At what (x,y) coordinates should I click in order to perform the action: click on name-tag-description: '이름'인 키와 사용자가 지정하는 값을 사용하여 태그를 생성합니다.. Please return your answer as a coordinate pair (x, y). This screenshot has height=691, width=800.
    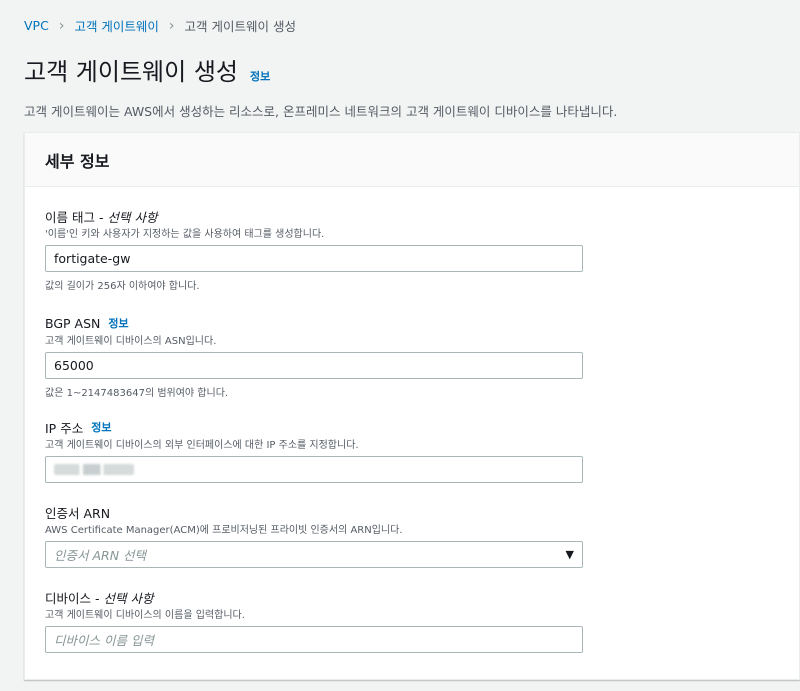
    Looking at the image, I should click on (185, 234).